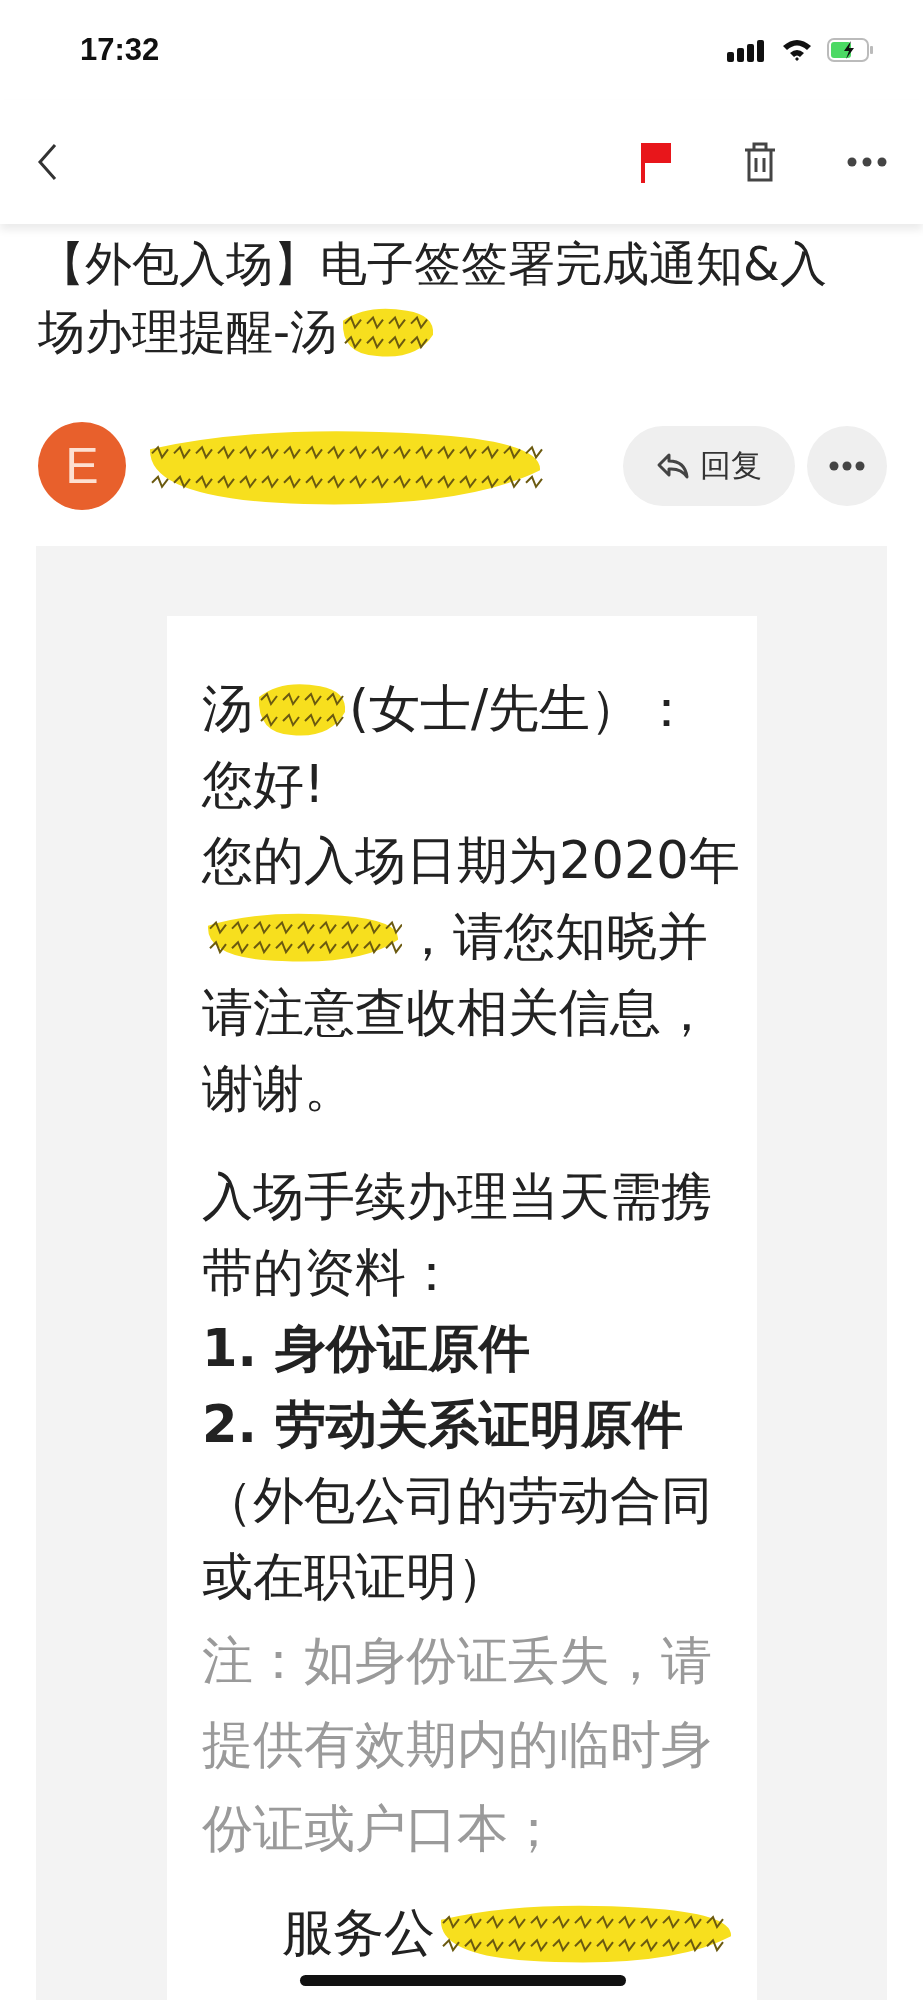  Describe the element at coordinates (797, 50) in the screenshot. I see `wifi-icon` at that location.